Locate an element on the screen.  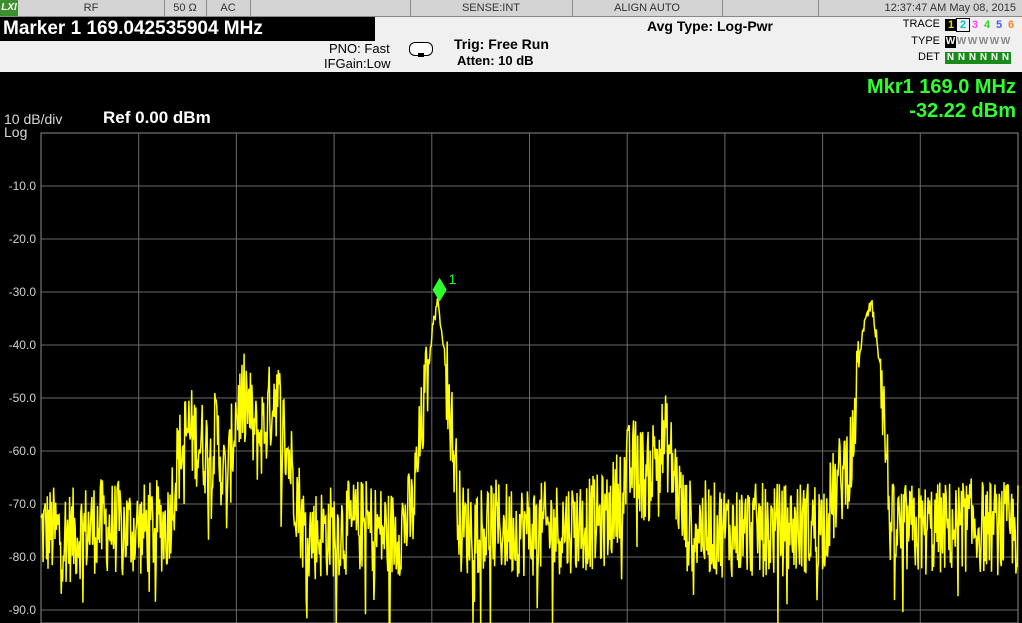
marker-number-label: 1 is located at coordinates (453, 279).